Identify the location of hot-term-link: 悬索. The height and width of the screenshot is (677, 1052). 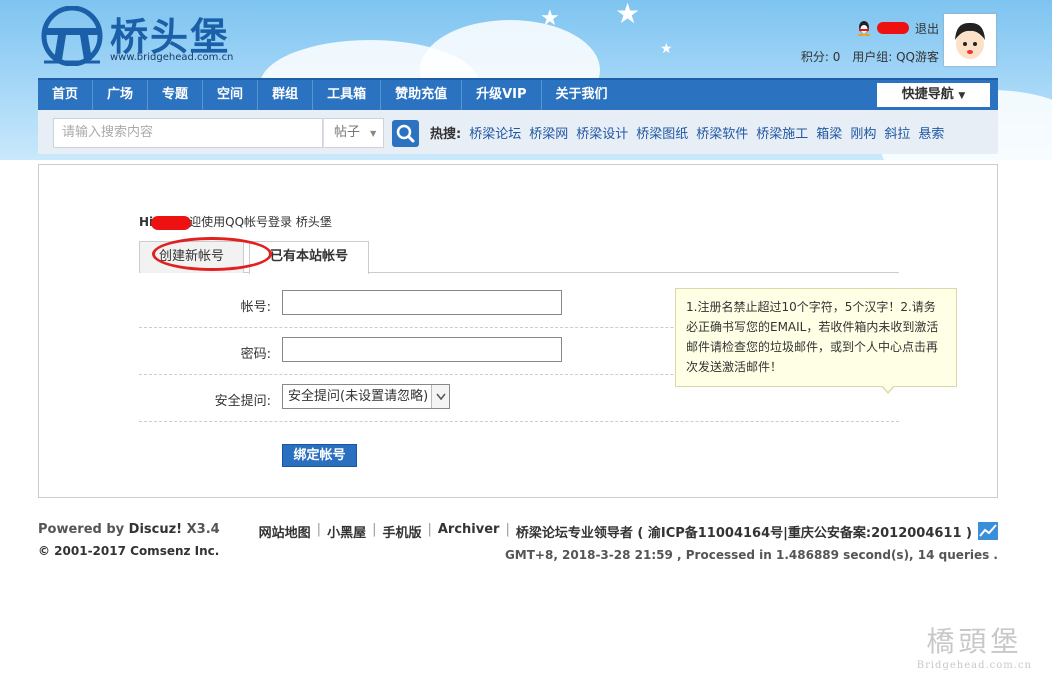
(931, 132).